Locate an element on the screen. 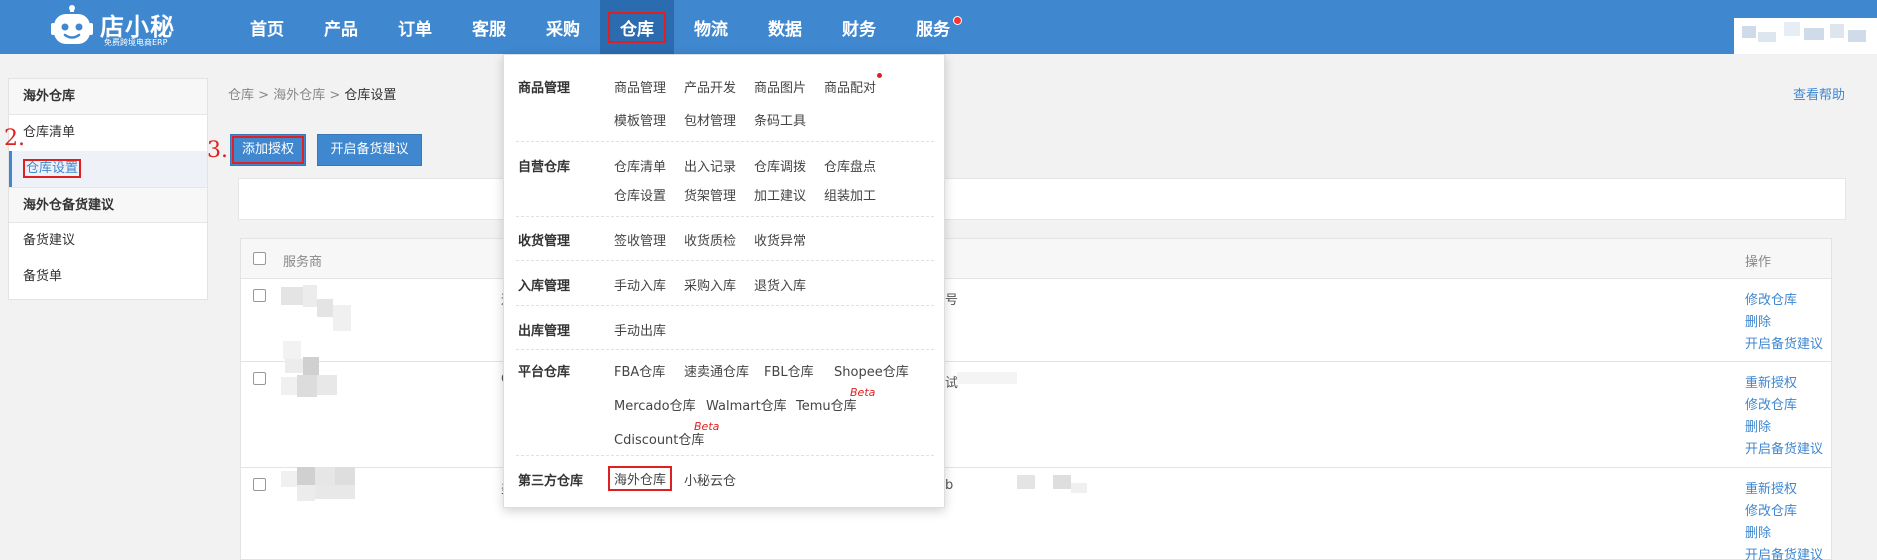 This screenshot has height=560, width=1877. breadcrumb-warehouse: 仓库 is located at coordinates (241, 95).